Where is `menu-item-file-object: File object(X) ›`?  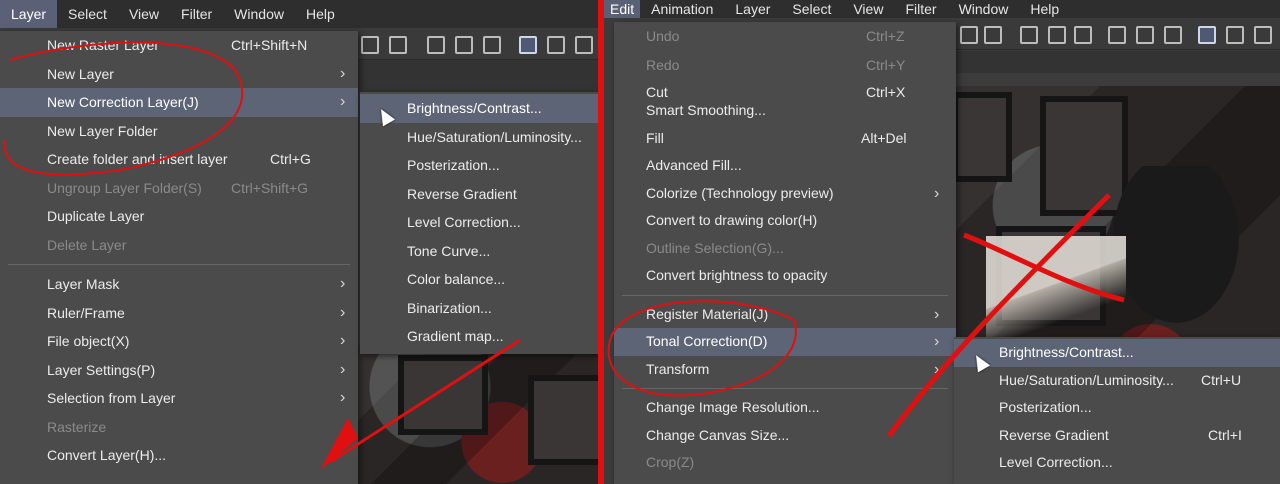 menu-item-file-object: File object(X) › is located at coordinates (179, 341).